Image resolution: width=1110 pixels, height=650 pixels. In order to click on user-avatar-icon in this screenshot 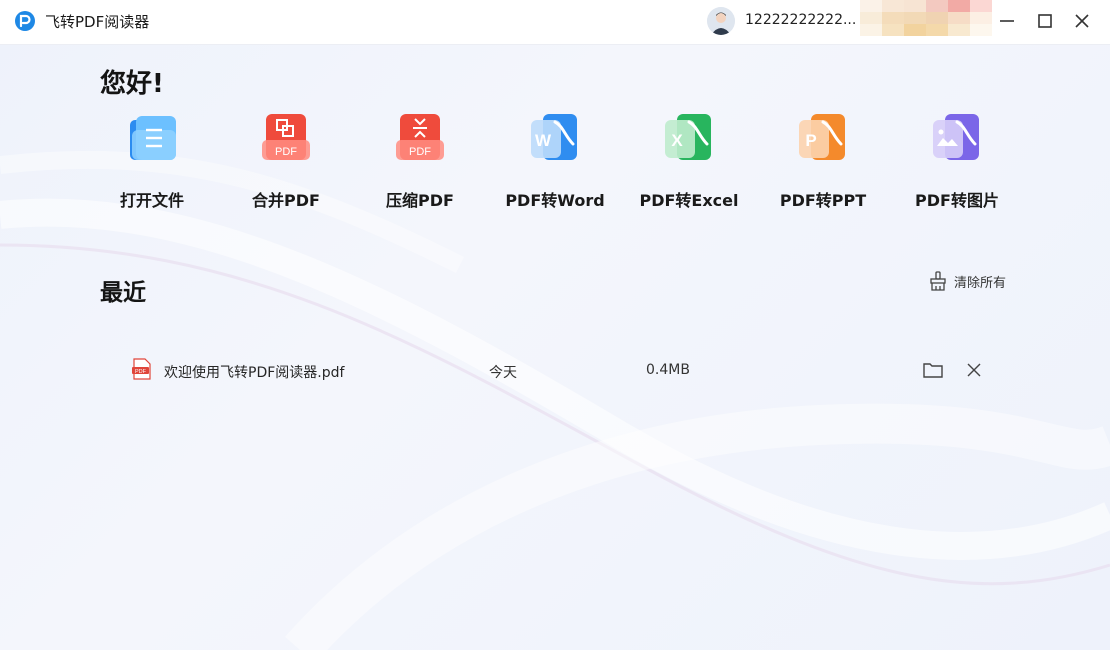, I will do `click(721, 21)`.